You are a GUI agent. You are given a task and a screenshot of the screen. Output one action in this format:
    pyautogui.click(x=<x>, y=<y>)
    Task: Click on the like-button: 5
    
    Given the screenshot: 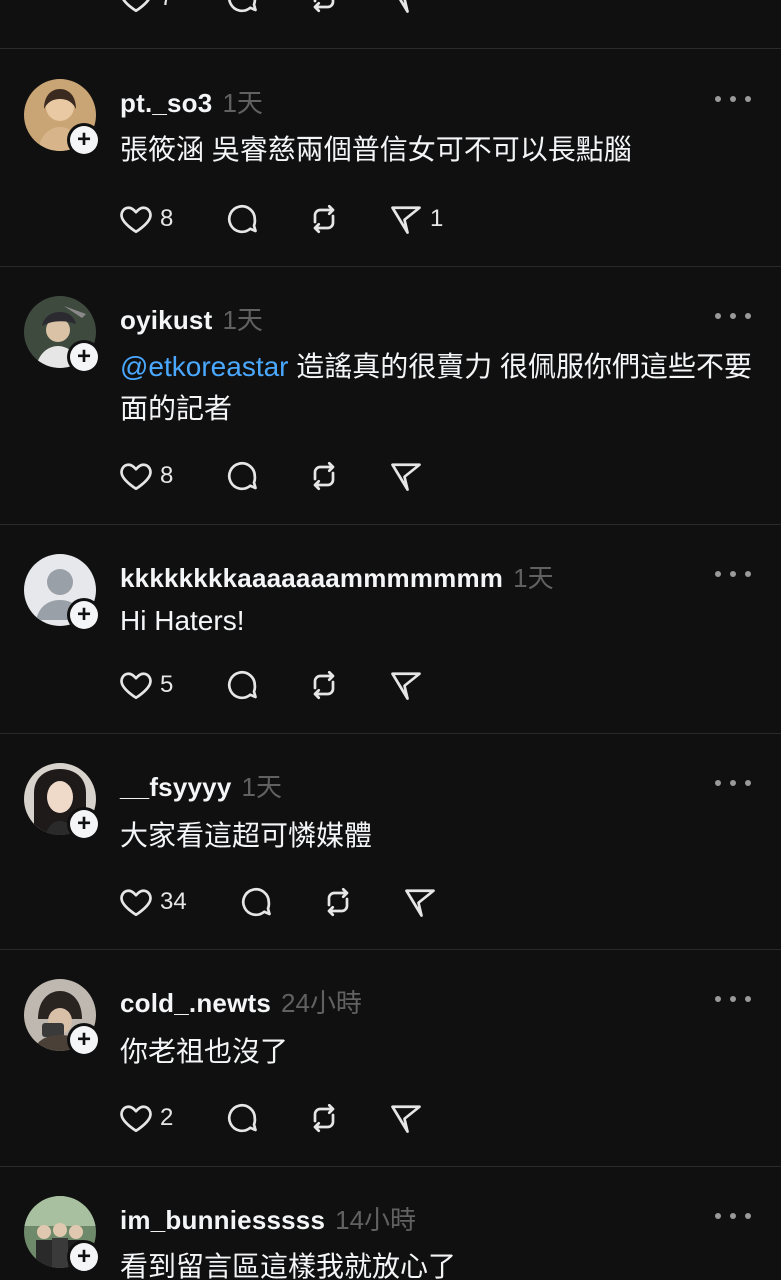 What is the action you would take?
    pyautogui.click(x=149, y=685)
    